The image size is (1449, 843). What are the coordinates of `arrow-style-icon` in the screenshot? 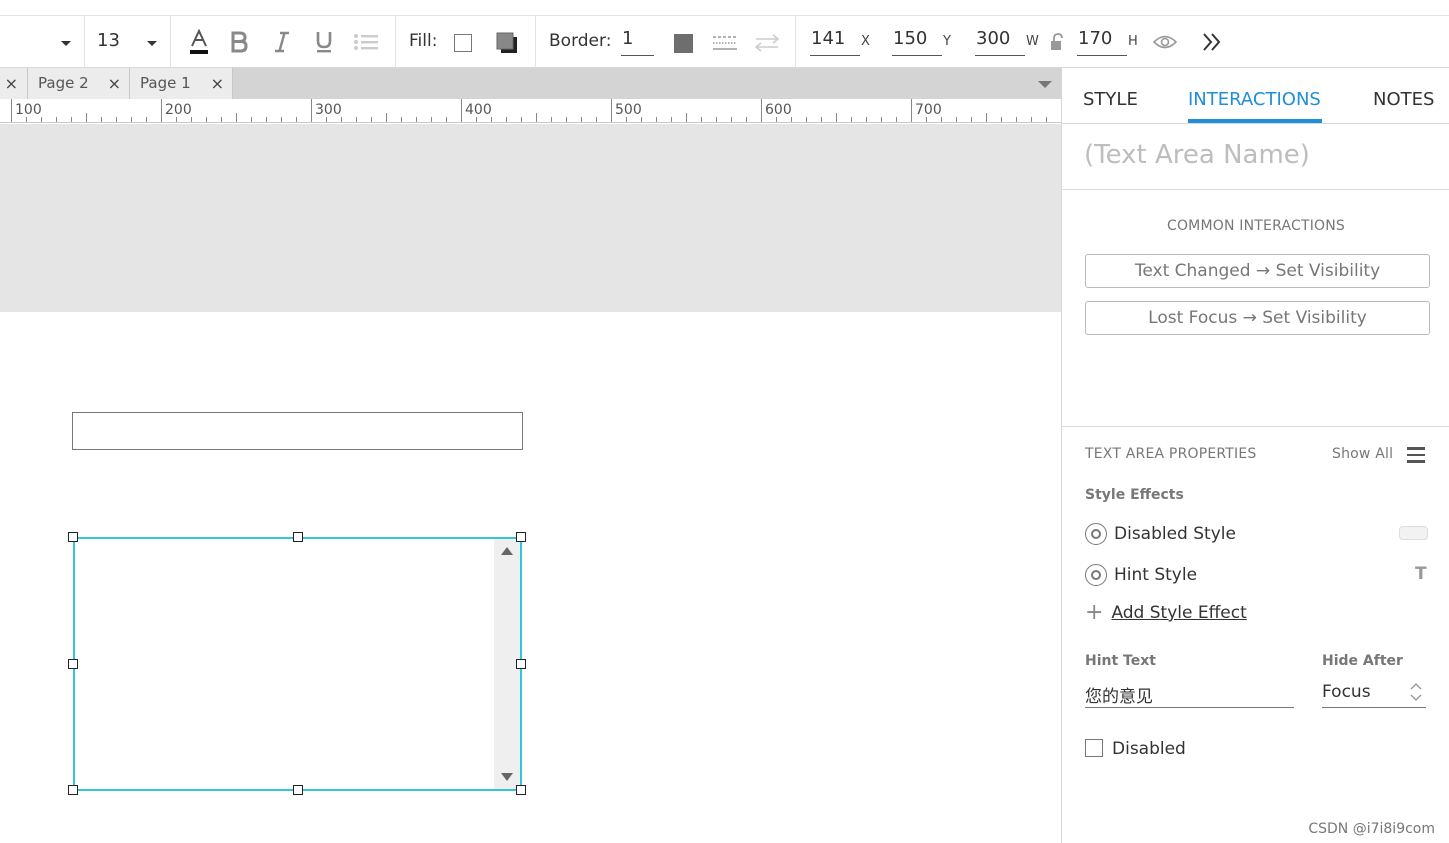 It's located at (767, 43).